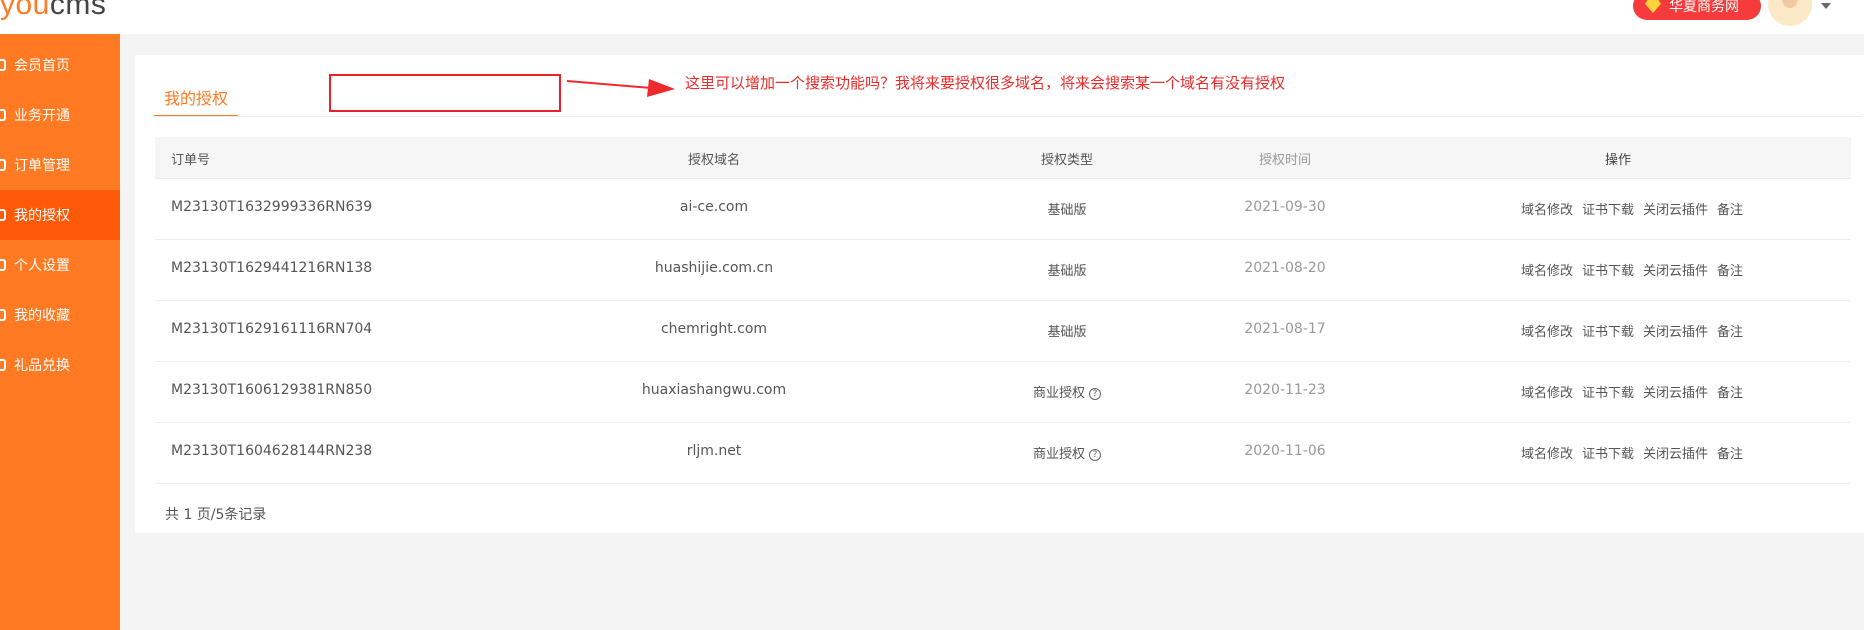 This screenshot has width=1864, height=630. What do you see at coordinates (1285, 329) in the screenshot?
I see `license-time: 2021-08-17` at bounding box center [1285, 329].